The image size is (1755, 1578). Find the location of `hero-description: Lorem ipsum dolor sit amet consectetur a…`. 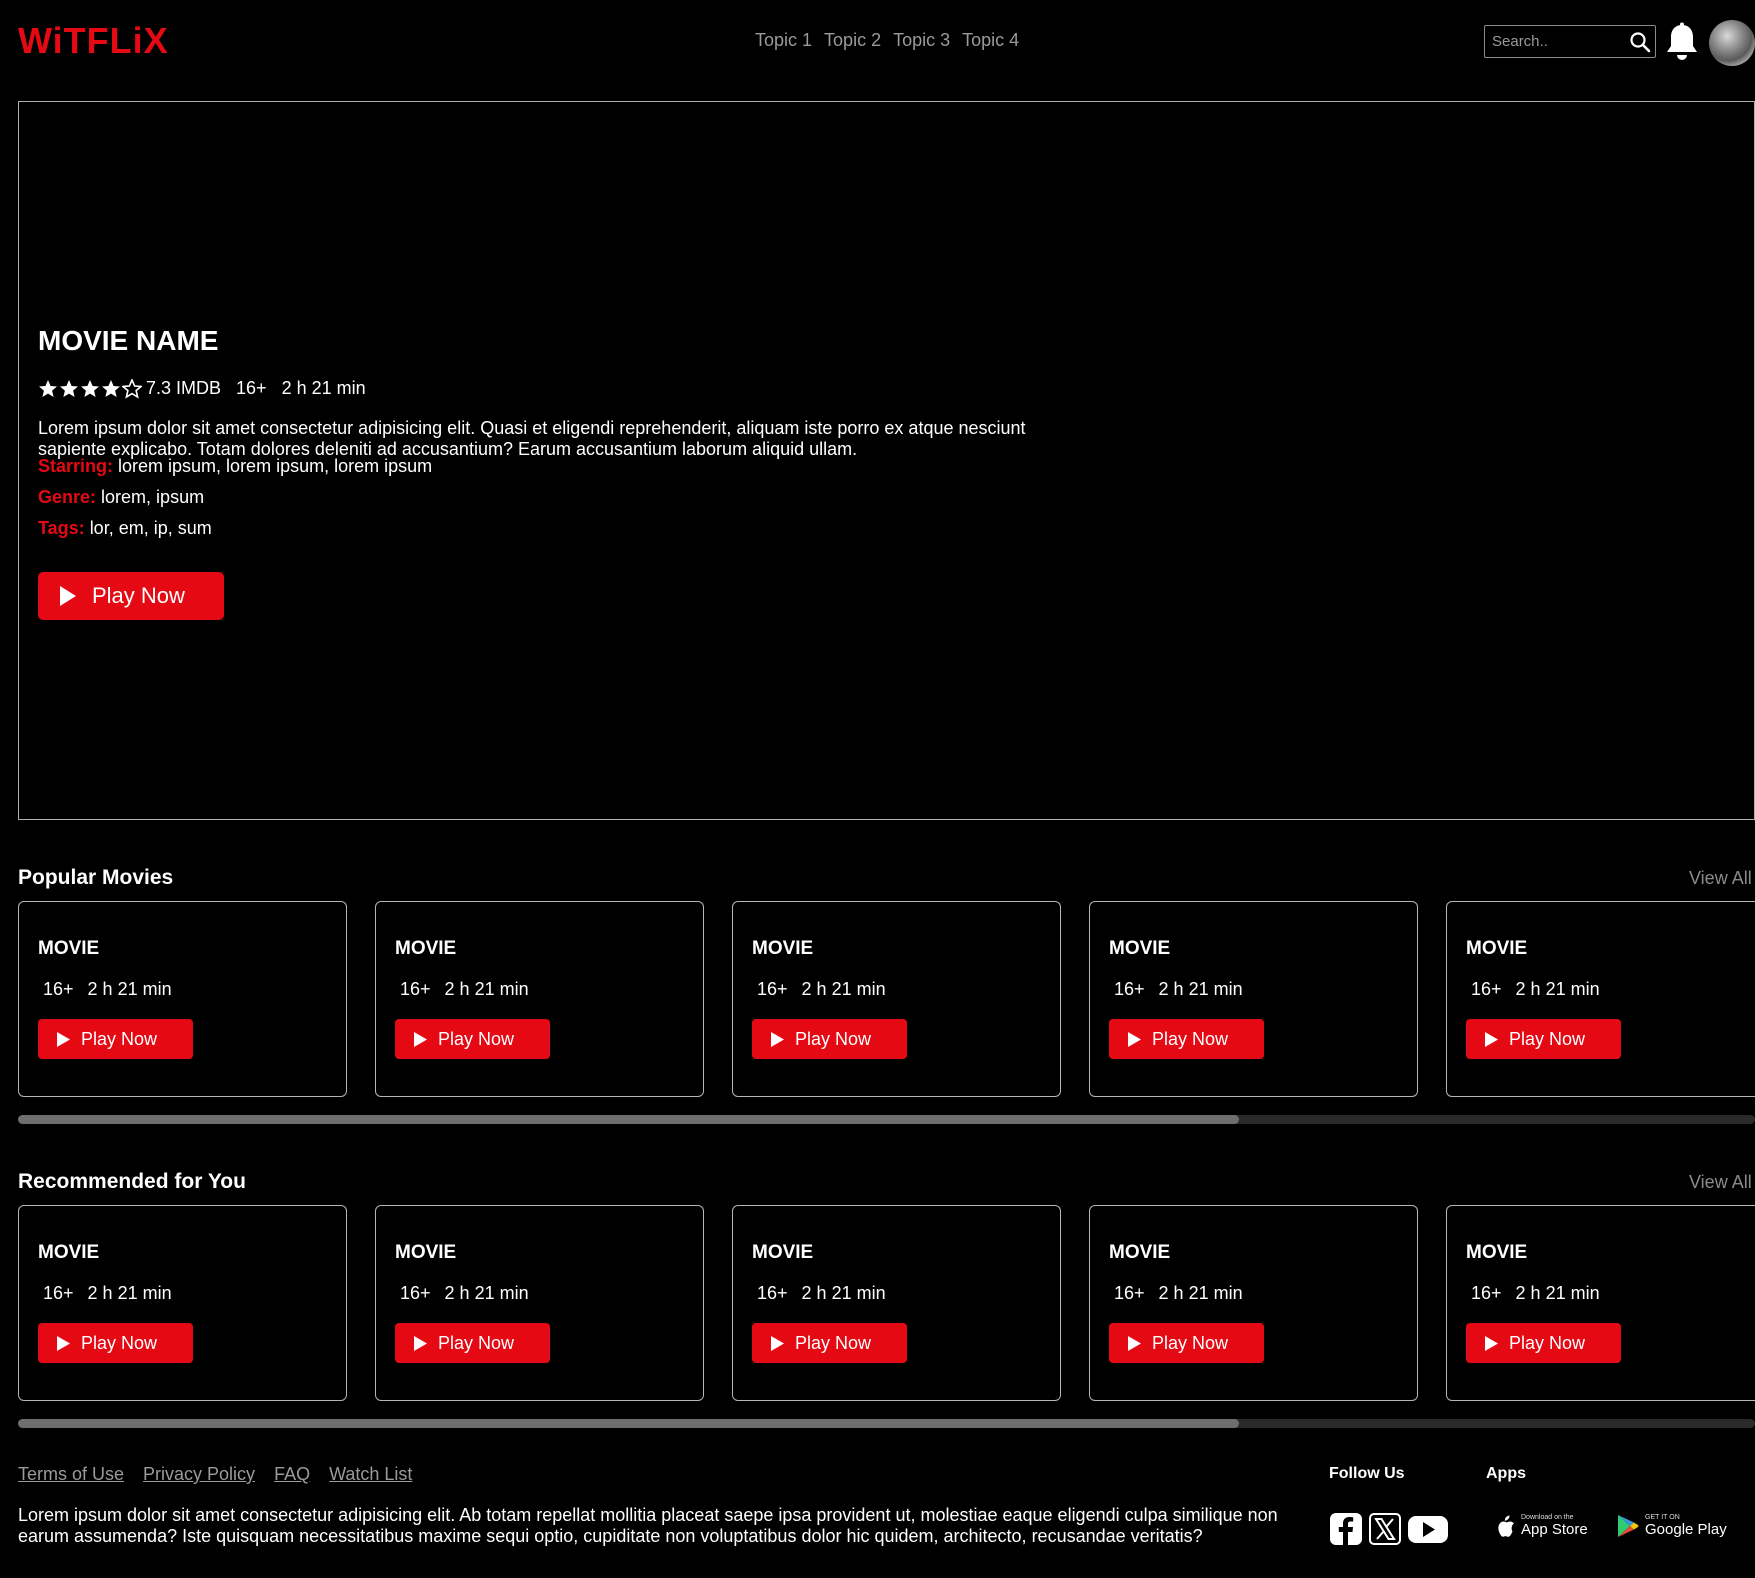

hero-description: Lorem ipsum dolor sit amet consectetur a… is located at coordinates (532, 438).